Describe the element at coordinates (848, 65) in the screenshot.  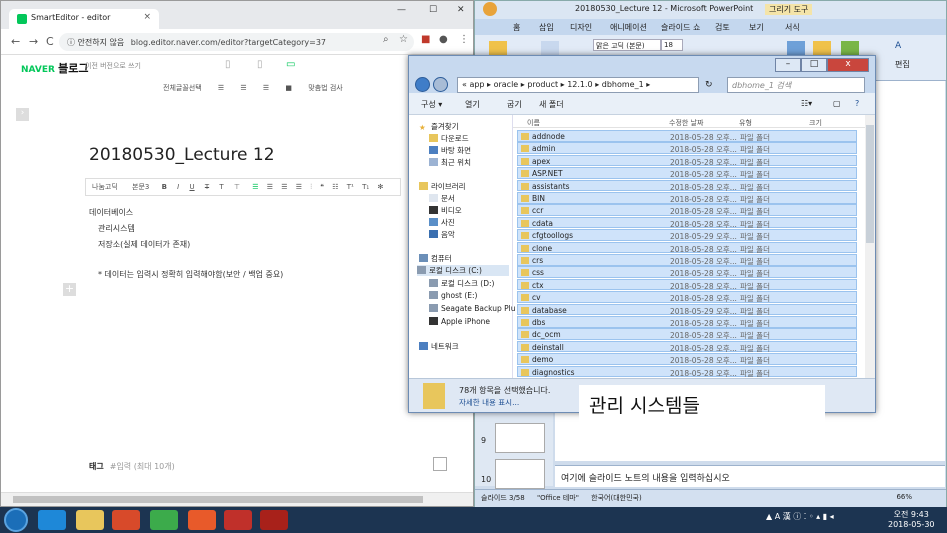
I see `close-button: x` at that location.